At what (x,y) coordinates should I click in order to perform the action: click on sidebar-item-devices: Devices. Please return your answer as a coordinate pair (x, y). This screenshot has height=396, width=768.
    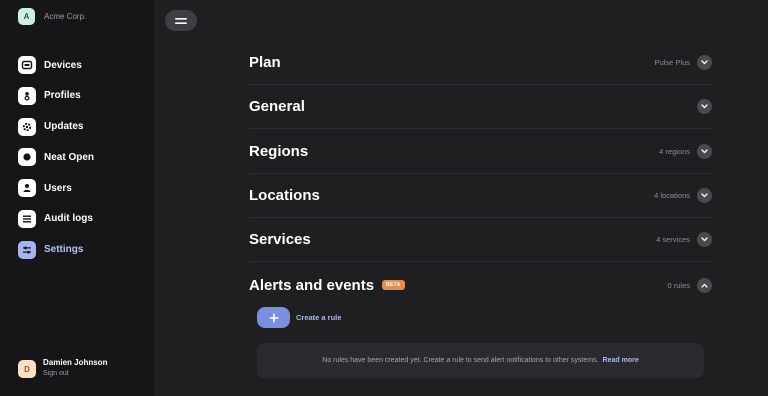
    Looking at the image, I should click on (56, 65).